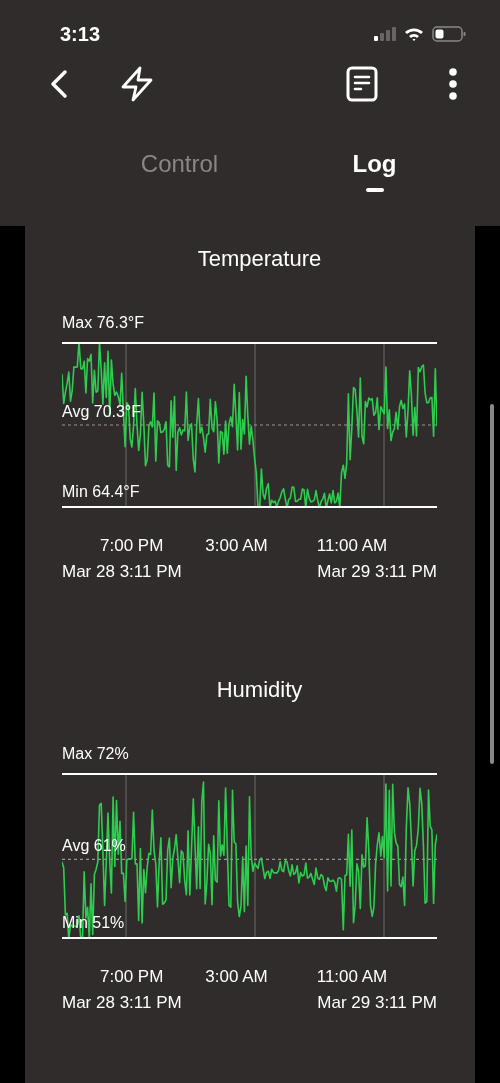  Describe the element at coordinates (385, 34) in the screenshot. I see `signal-icon` at that location.